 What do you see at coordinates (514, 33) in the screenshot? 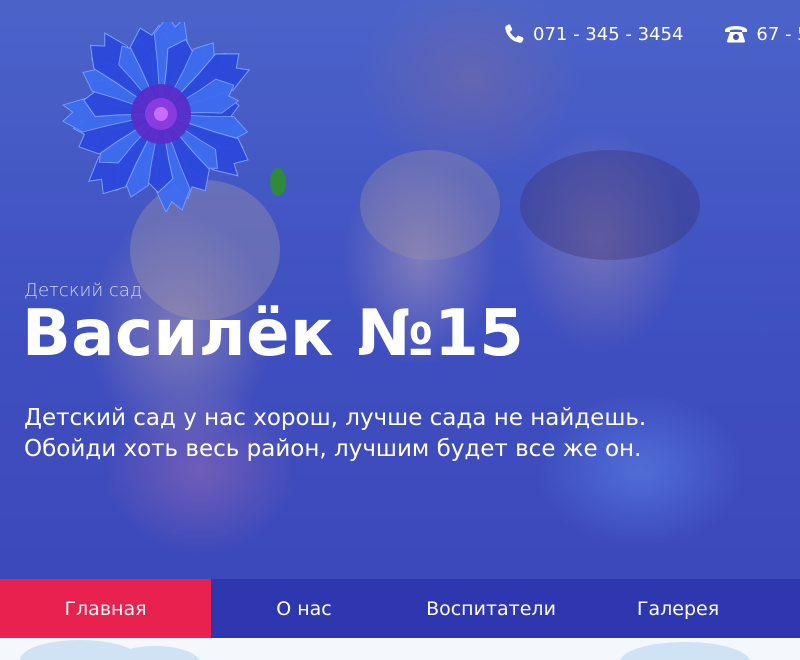
I see `mobile-phone-icon` at bounding box center [514, 33].